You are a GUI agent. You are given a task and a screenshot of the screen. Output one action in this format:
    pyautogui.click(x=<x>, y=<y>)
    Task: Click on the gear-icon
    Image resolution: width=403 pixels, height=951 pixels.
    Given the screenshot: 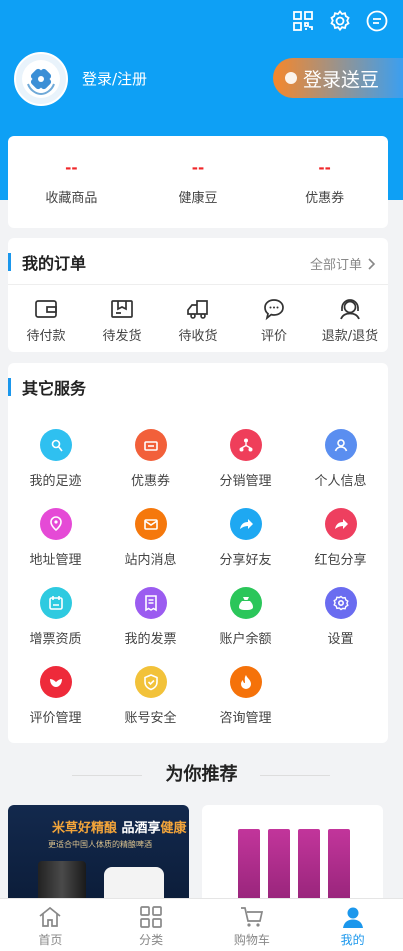 What is the action you would take?
    pyautogui.click(x=340, y=21)
    